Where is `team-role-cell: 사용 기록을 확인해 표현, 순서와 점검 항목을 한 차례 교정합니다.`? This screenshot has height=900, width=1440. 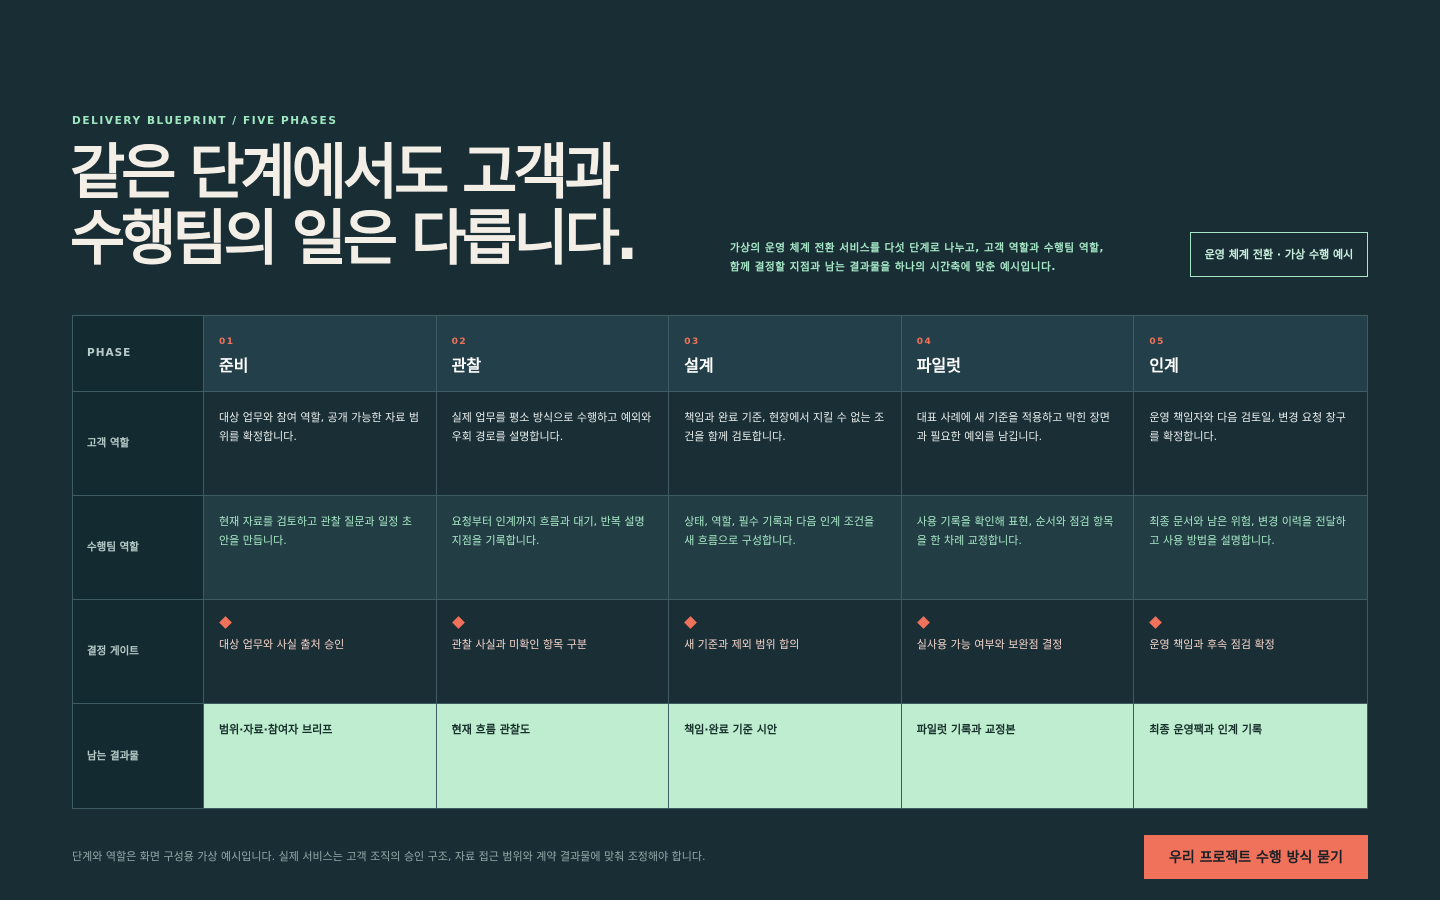 team-role-cell: 사용 기록을 확인해 표현, 순서와 점검 항목을 한 차례 교정합니다. is located at coordinates (1018, 548).